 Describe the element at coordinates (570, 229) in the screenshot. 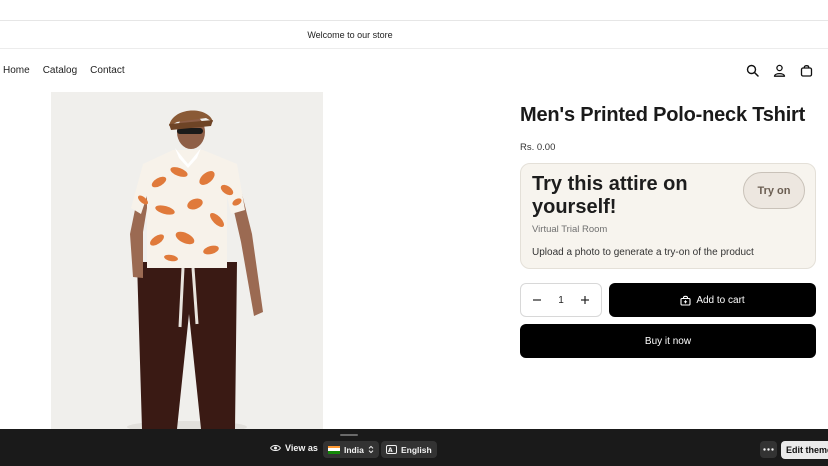

I see `tryon-subtitle: Virtual Trial Room` at that location.